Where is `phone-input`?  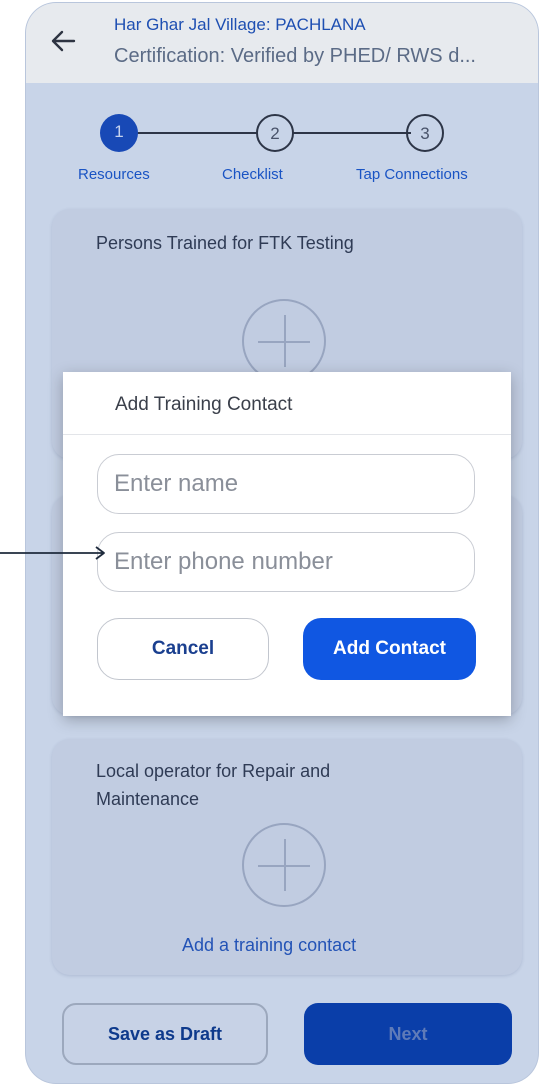 phone-input is located at coordinates (286, 562).